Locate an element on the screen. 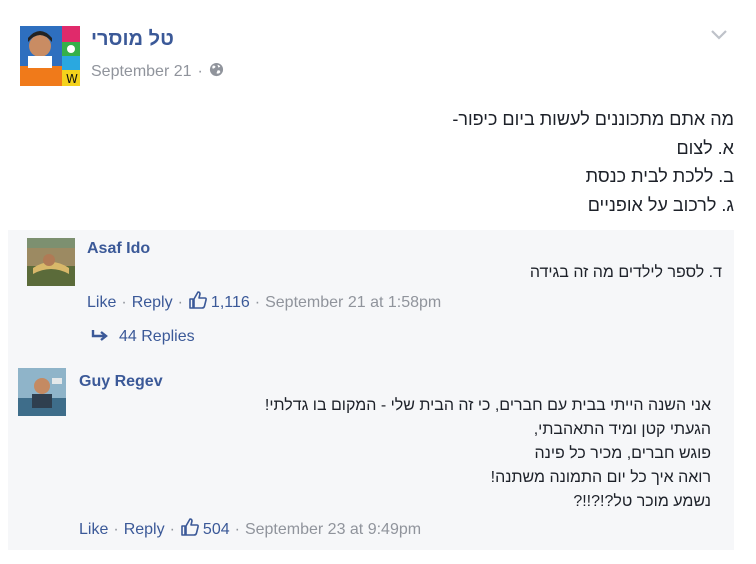 Image resolution: width=756 pixels, height=564 pixels. comment-line: פוגש חברים, מכיר כל פינה is located at coordinates (622, 453).